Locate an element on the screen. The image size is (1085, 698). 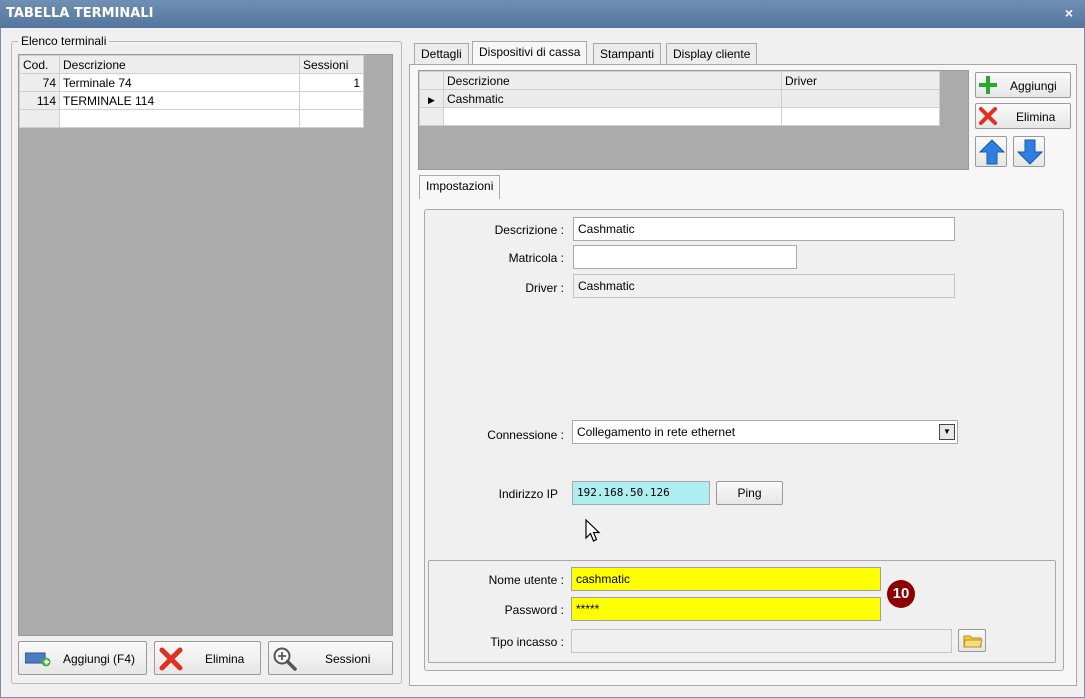
tab-dispositivi: Dispositivi di cassa is located at coordinates (530, 53).